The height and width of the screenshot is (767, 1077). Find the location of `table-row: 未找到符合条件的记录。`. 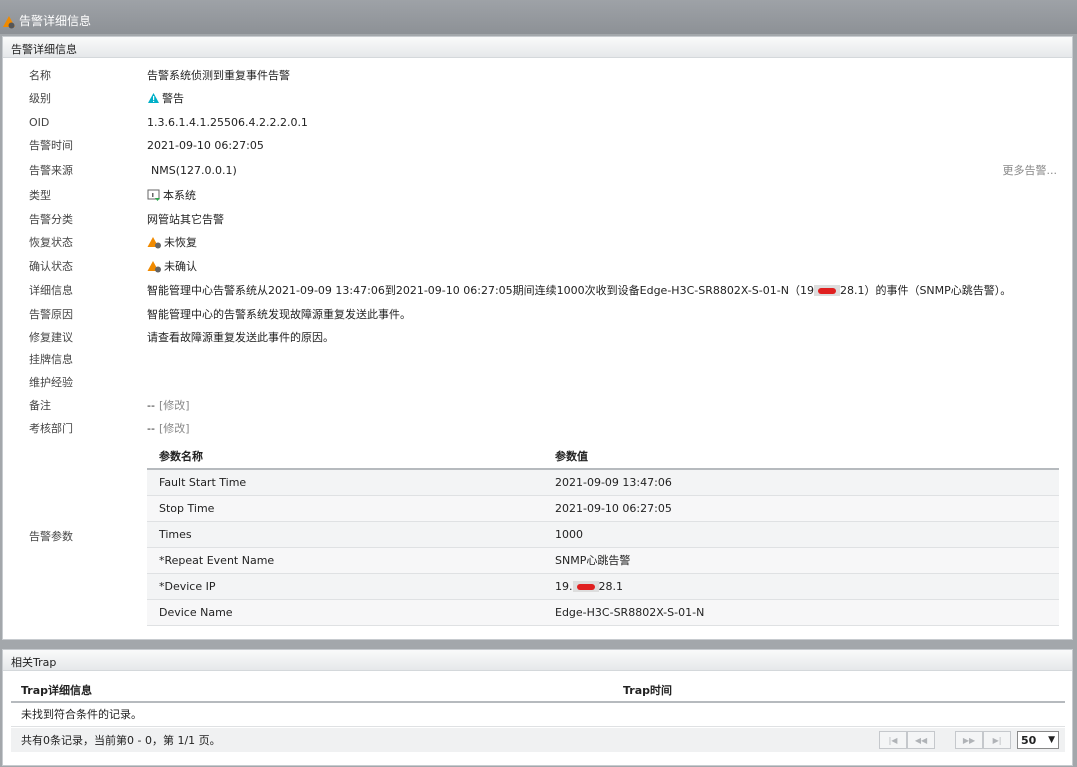

table-row: 未找到符合条件的记录。 is located at coordinates (538, 714).